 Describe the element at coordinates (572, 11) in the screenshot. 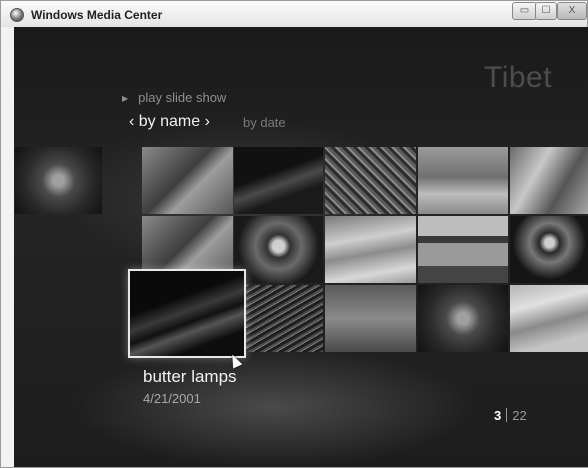

I see `close-button: X` at that location.